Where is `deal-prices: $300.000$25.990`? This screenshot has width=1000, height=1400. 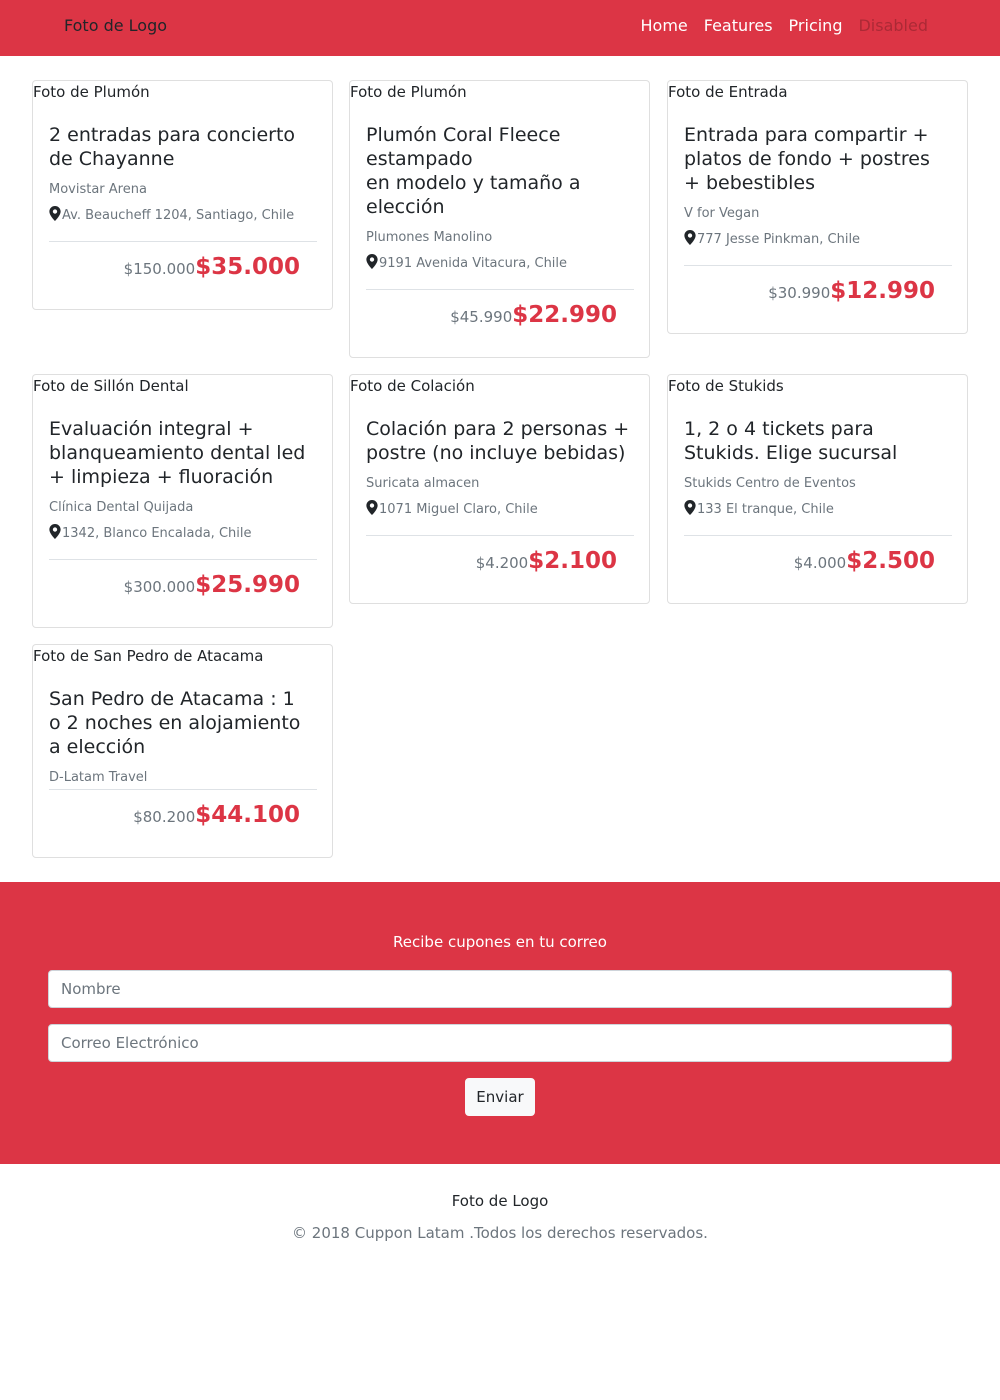 deal-prices: $300.000$25.990 is located at coordinates (212, 585).